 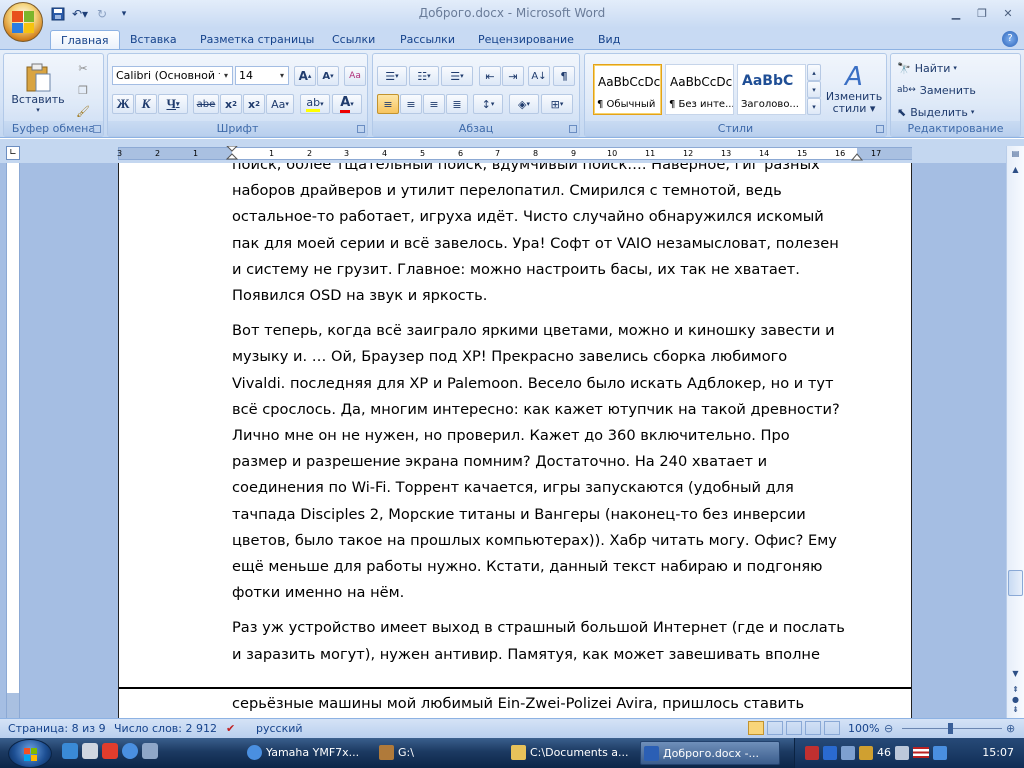 I want to click on show-desktop-icon, so click(x=70, y=751).